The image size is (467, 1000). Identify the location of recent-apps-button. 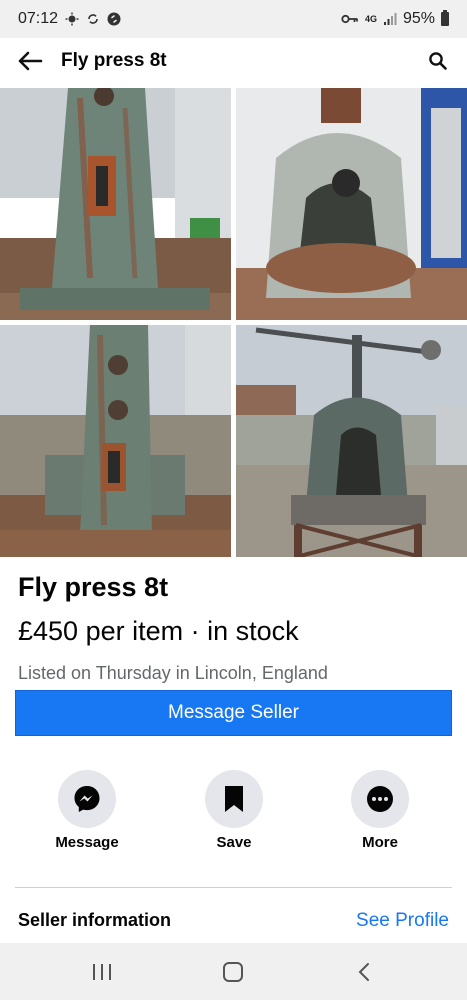
(102, 972).